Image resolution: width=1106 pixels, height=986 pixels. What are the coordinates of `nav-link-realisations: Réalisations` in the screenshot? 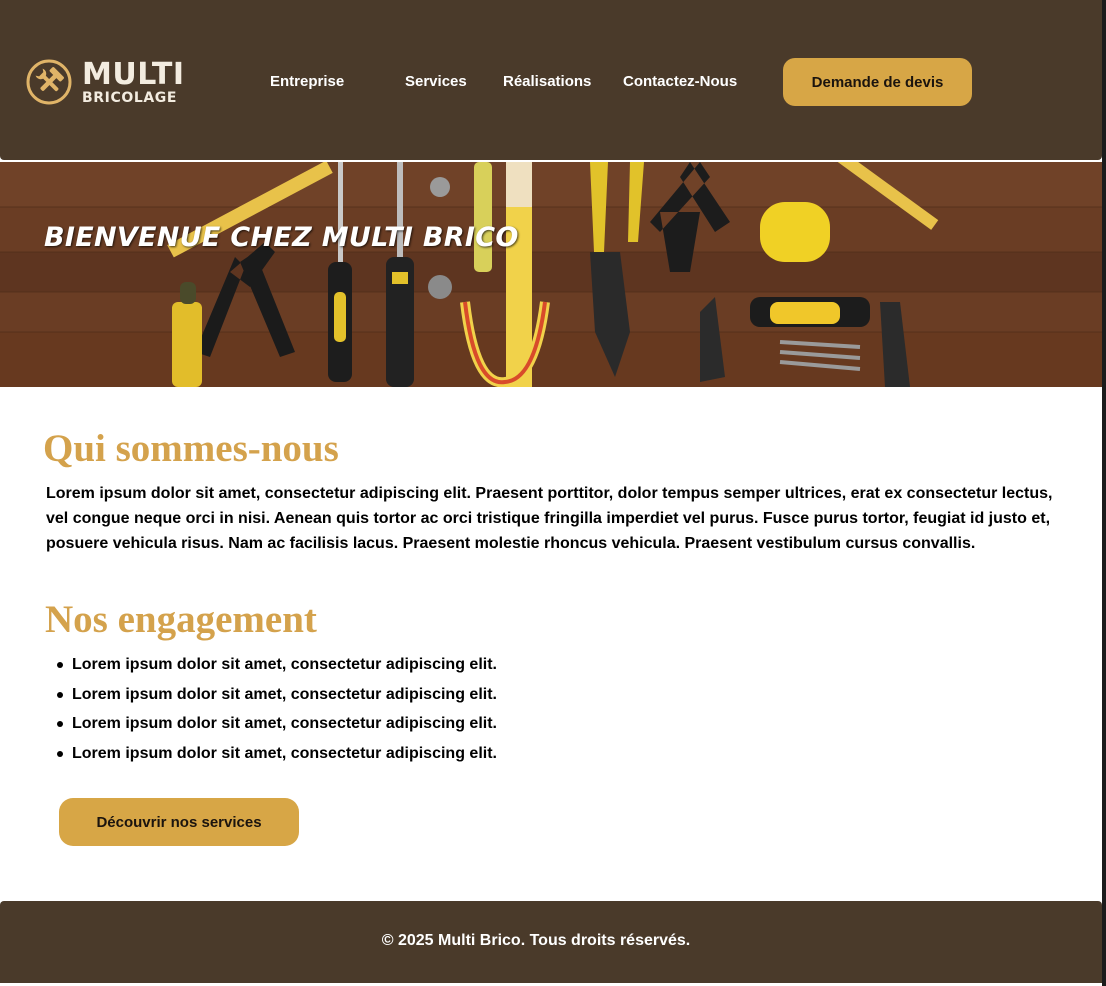 It's located at (547, 81).